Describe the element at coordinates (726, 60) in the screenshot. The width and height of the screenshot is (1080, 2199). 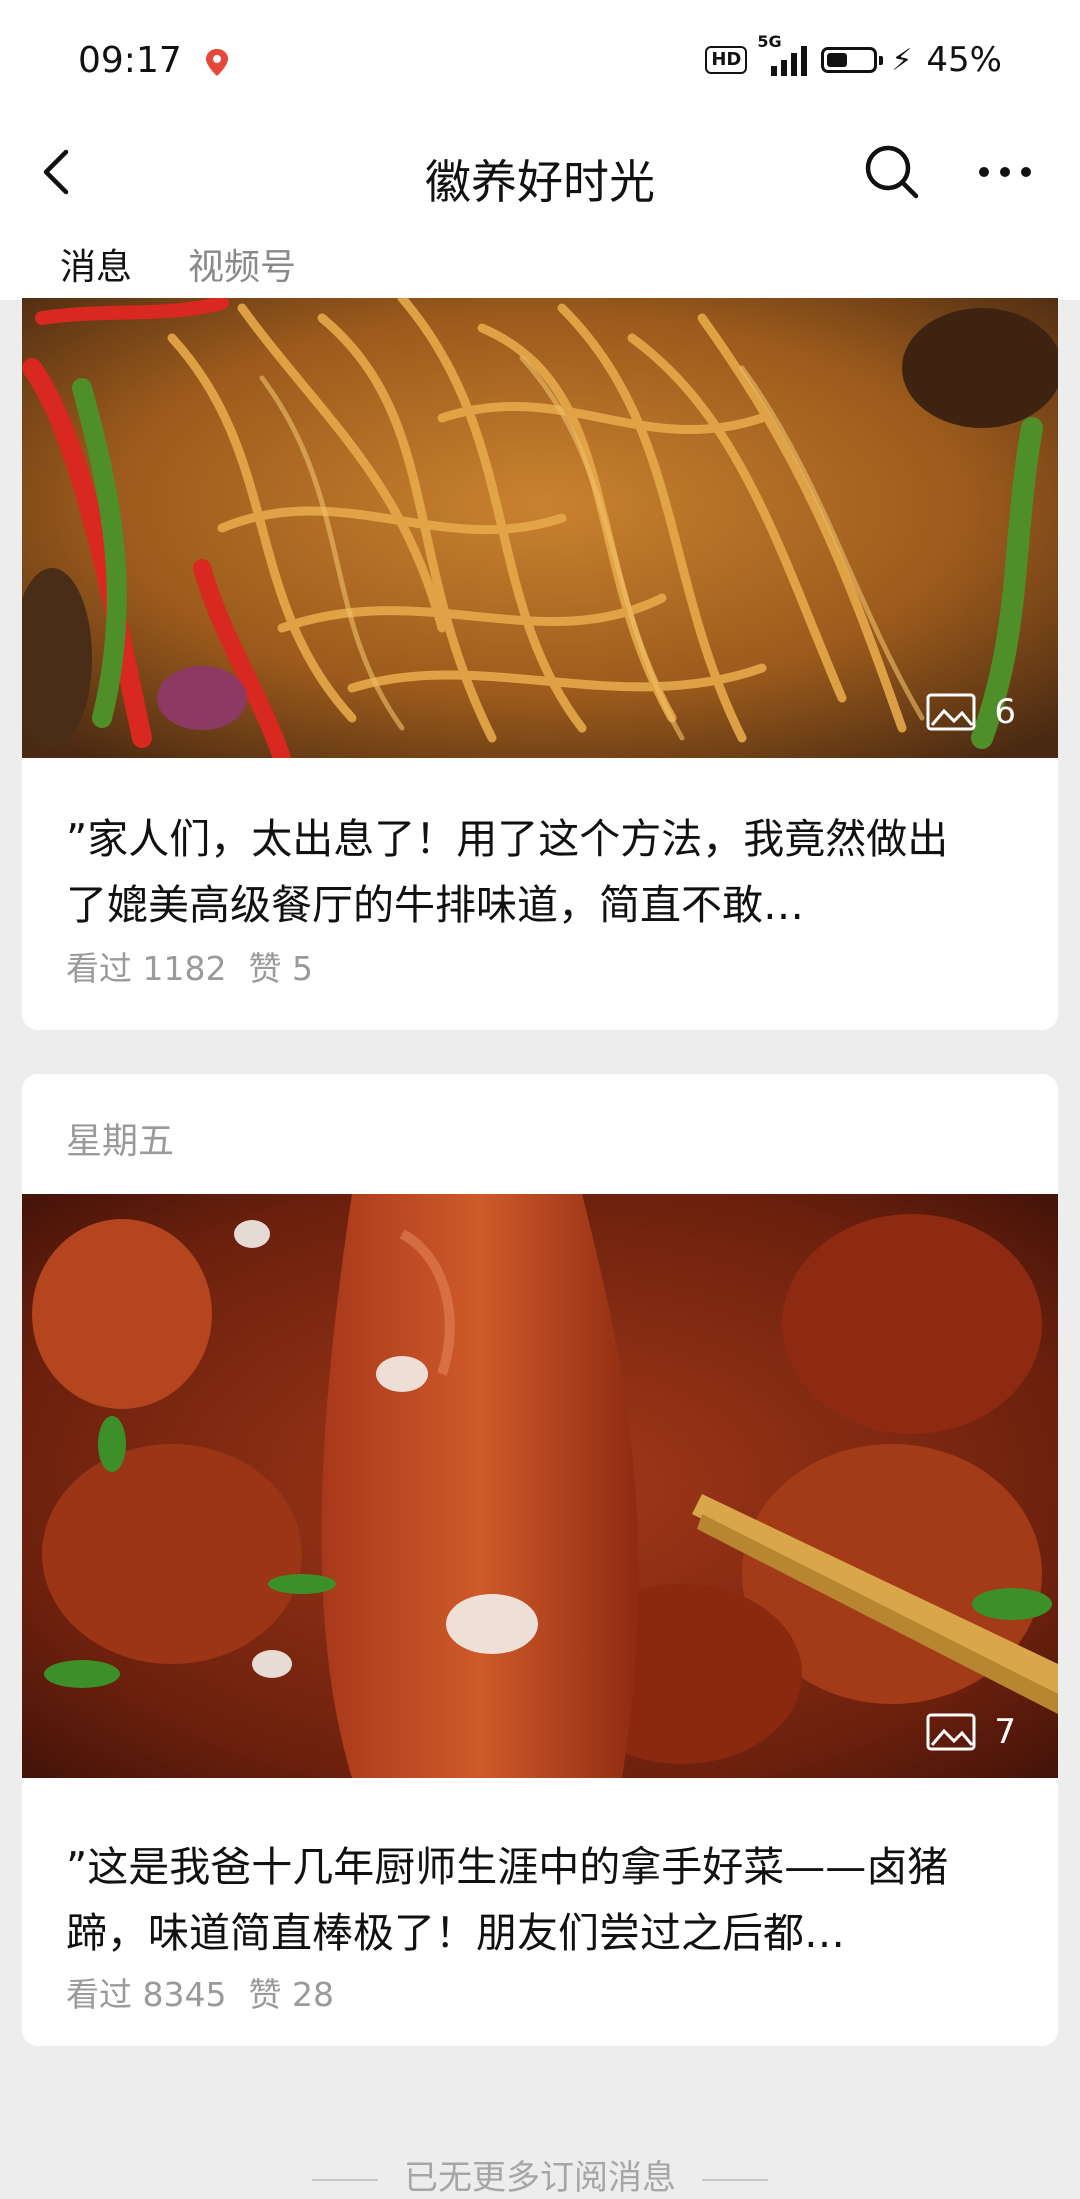
I see `hd-badge: HD` at that location.